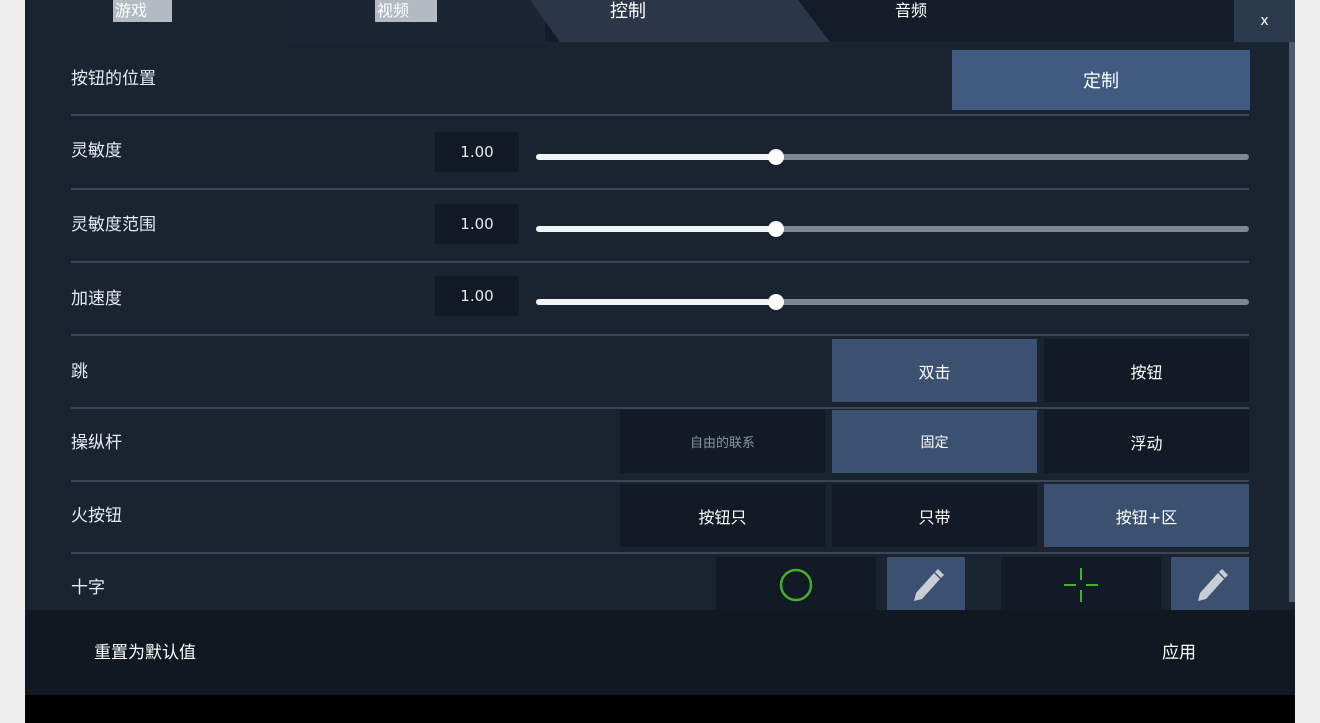 This screenshot has width=1320, height=723. Describe the element at coordinates (406, 11) in the screenshot. I see `tab-video-label: 视频` at that location.